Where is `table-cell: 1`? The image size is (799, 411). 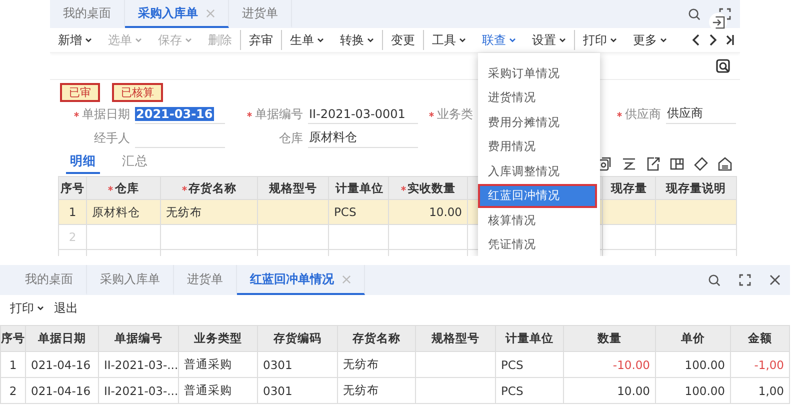 table-cell: 1 is located at coordinates (13, 365).